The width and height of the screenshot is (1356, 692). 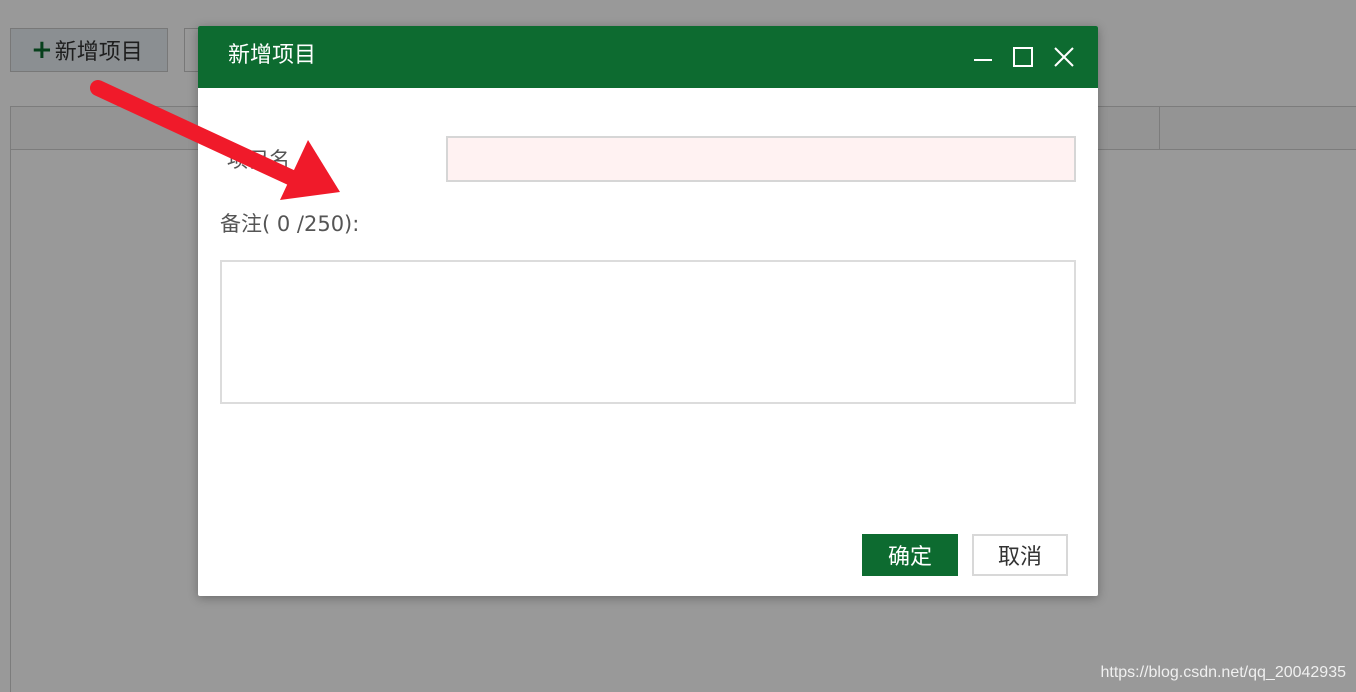 I want to click on project-name-input, so click(x=761, y=159).